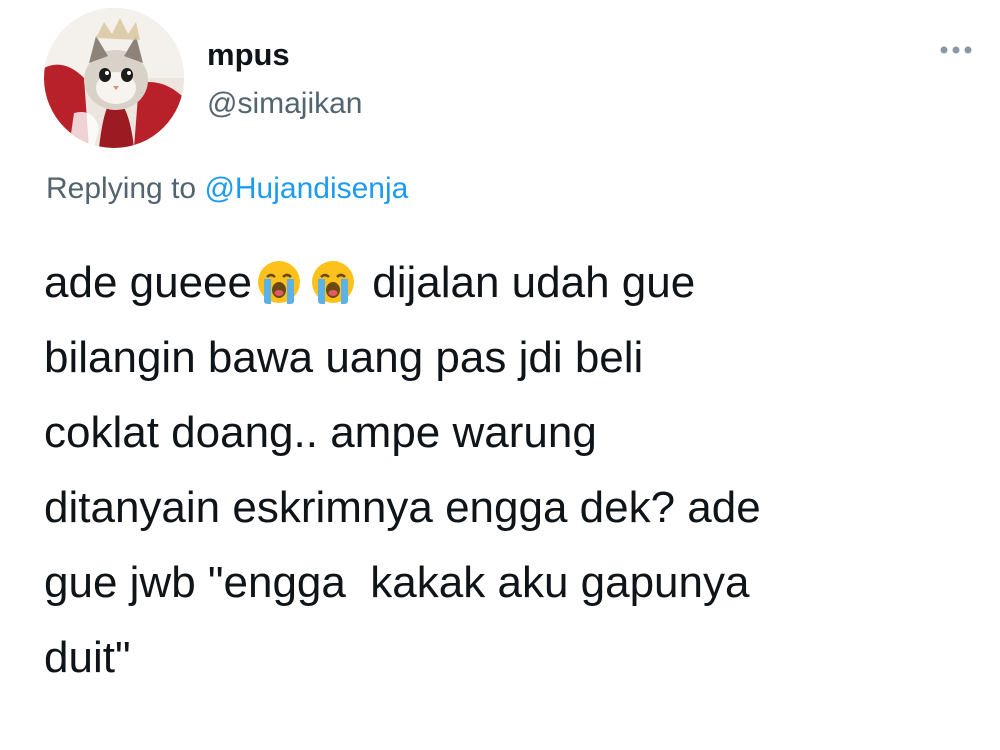 The image size is (1000, 750). What do you see at coordinates (956, 50) in the screenshot?
I see `more-horizontal-icon` at bounding box center [956, 50].